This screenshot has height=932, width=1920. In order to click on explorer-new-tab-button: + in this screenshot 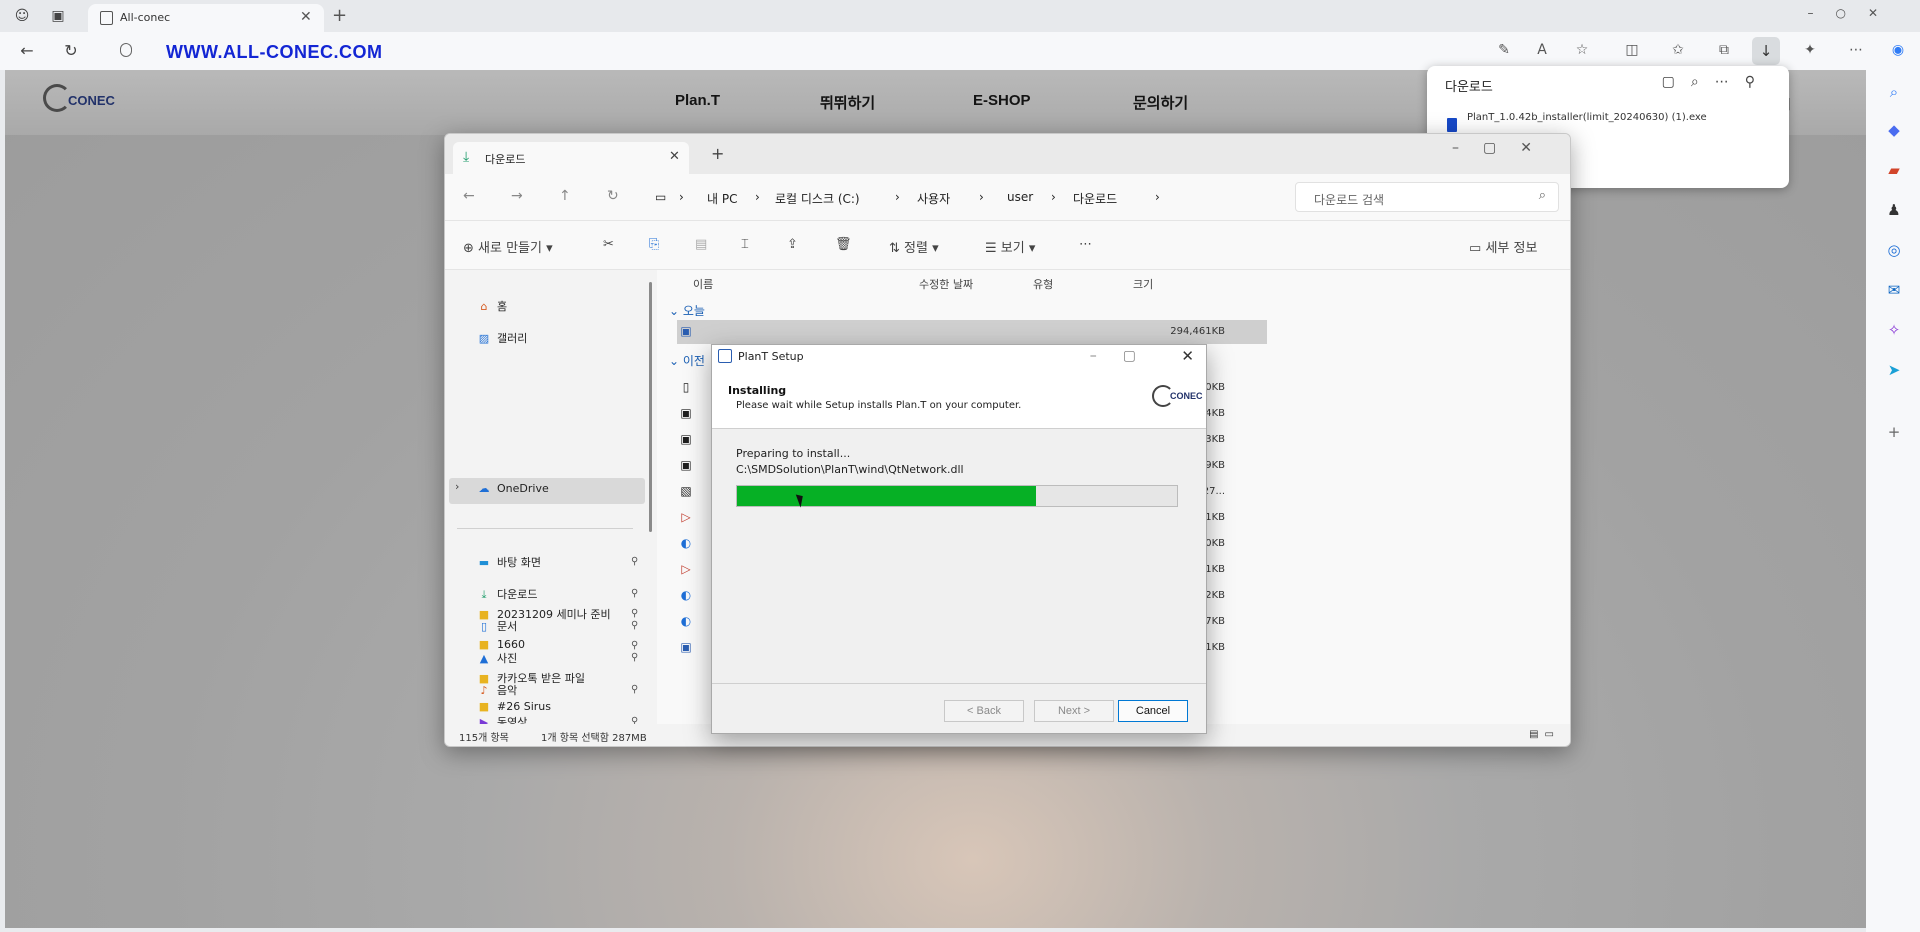, I will do `click(717, 153)`.